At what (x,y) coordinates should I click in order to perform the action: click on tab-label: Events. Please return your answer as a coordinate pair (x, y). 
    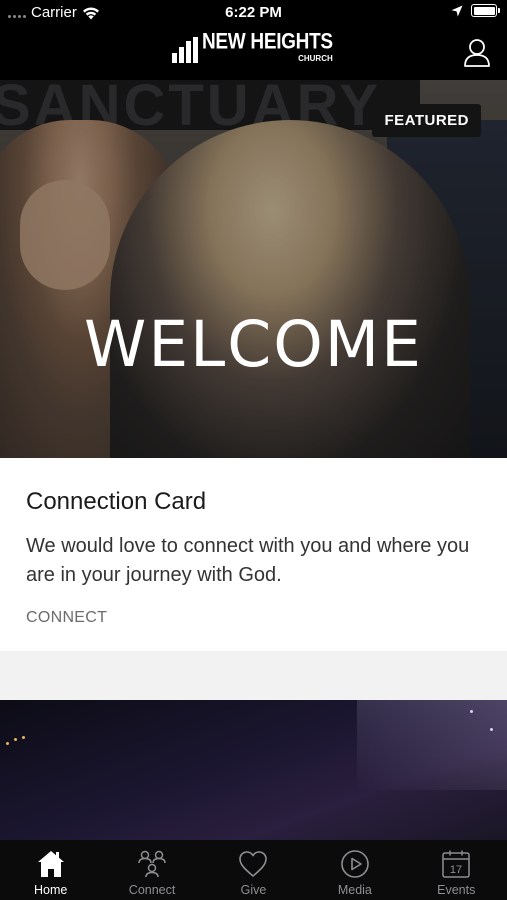
    Looking at the image, I should click on (456, 890).